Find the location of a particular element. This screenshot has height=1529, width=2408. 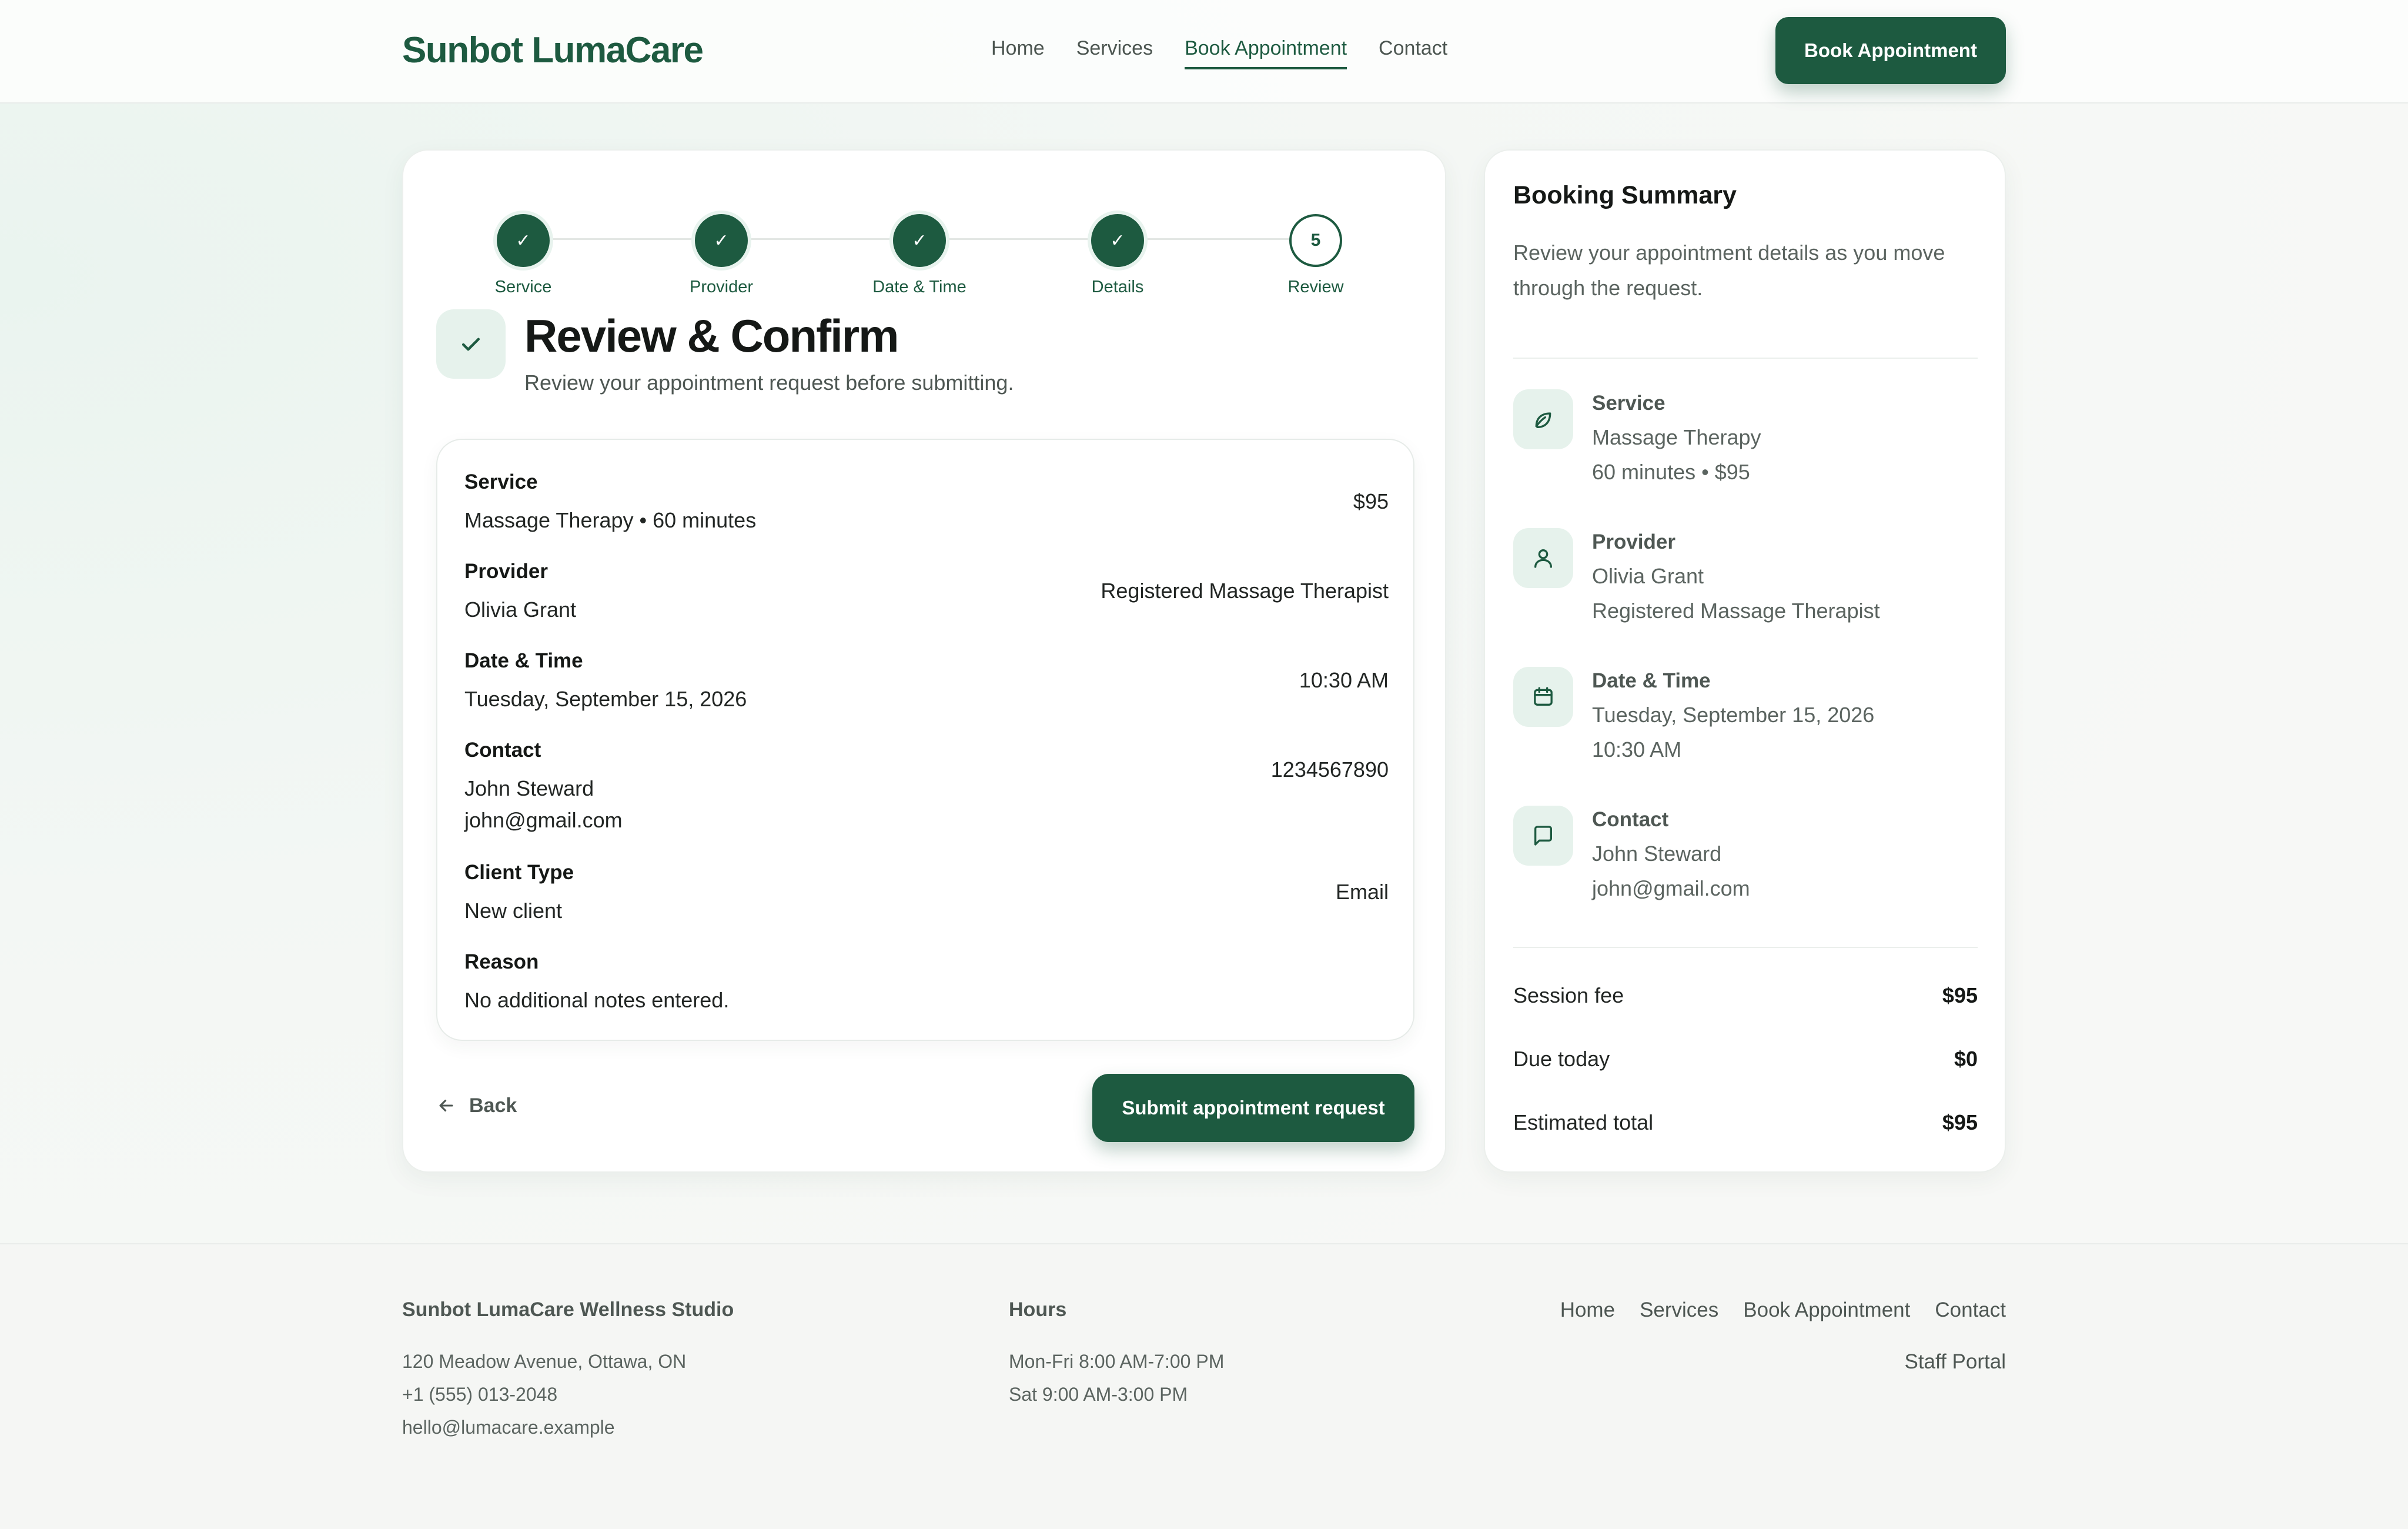

fee-row-due-today: Due today $0 is located at coordinates (1746, 1061).